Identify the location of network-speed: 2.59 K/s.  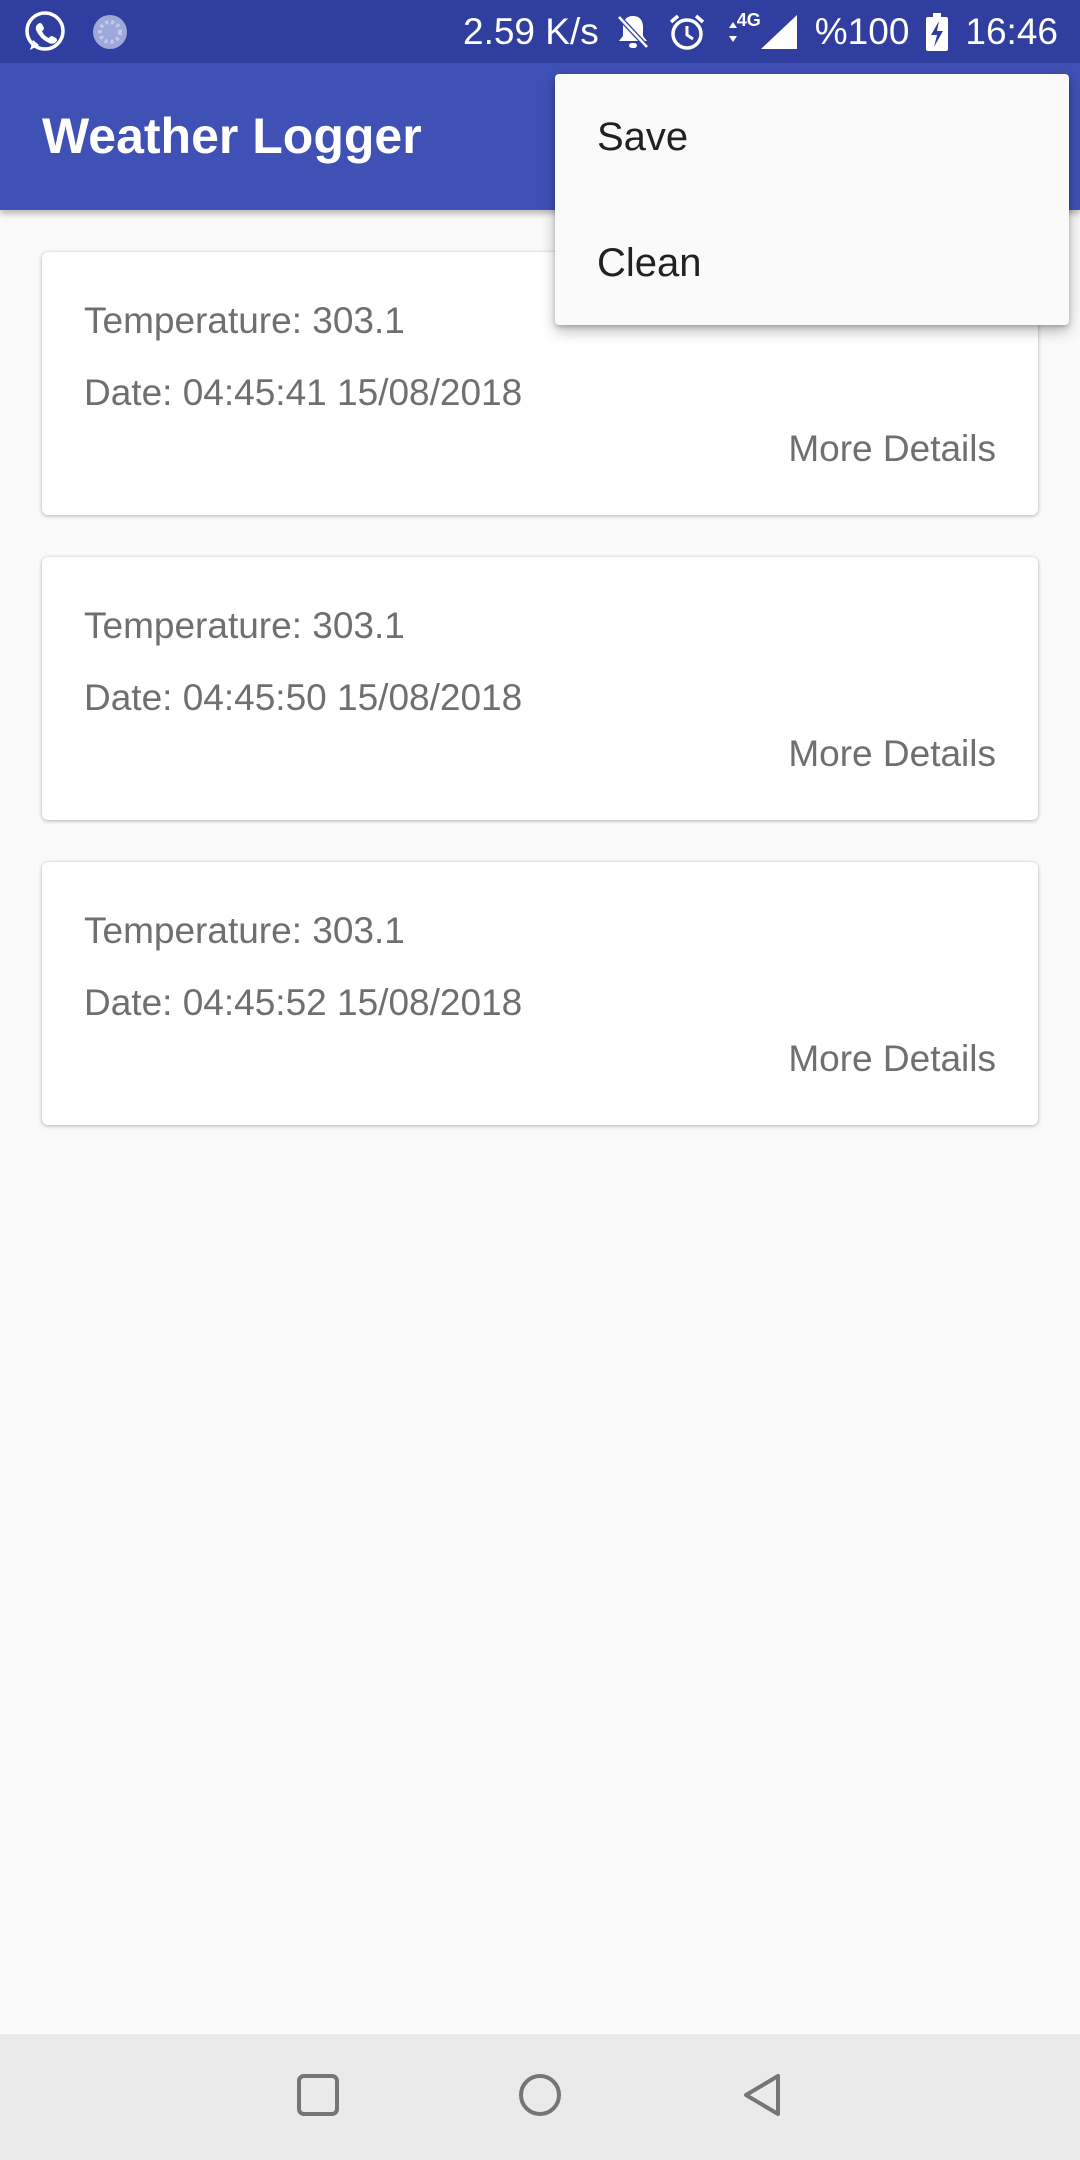
(531, 31).